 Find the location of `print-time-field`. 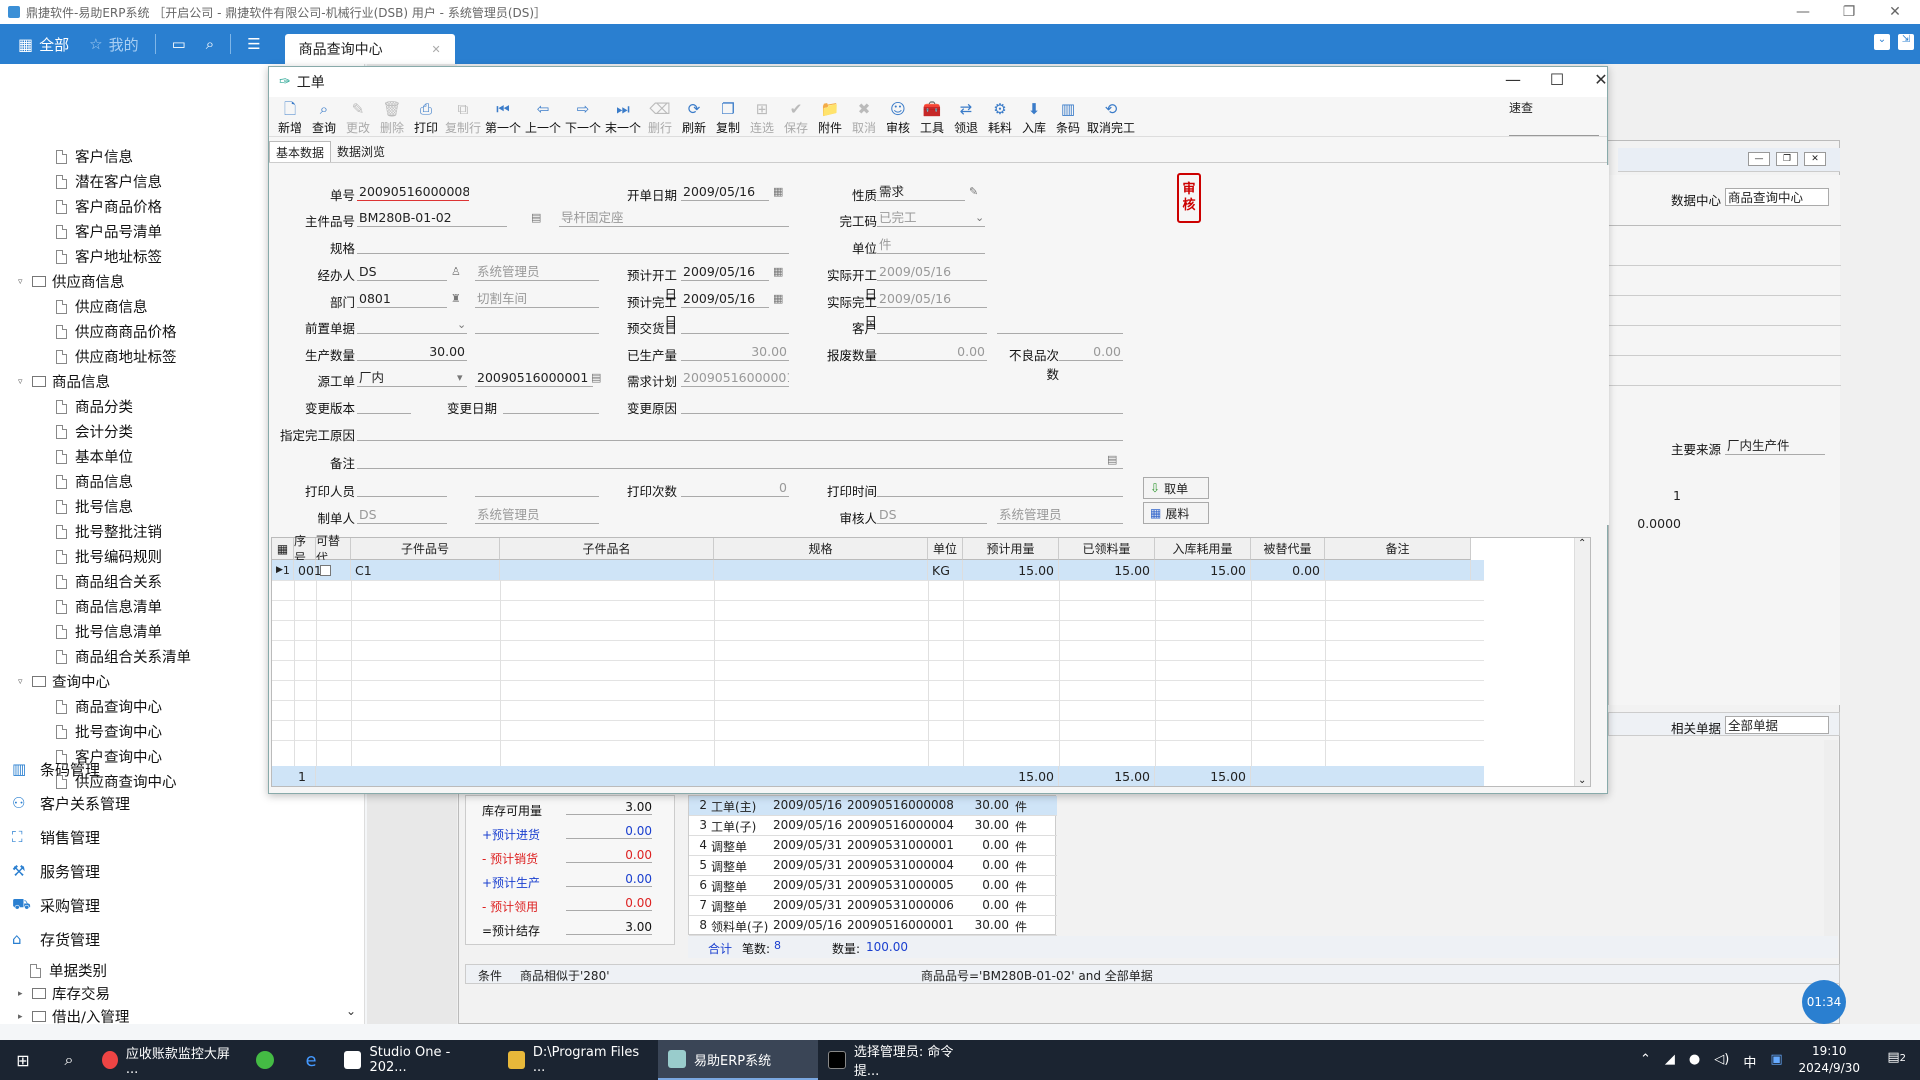

print-time-field is located at coordinates (1000, 488).